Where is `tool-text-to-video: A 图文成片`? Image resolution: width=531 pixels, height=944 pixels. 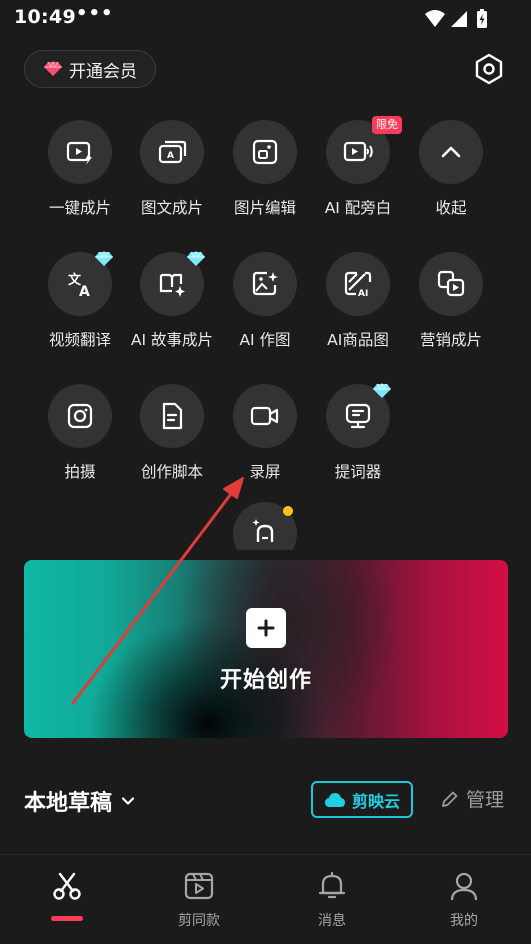 tool-text-to-video: A 图文成片 is located at coordinates (172, 180).